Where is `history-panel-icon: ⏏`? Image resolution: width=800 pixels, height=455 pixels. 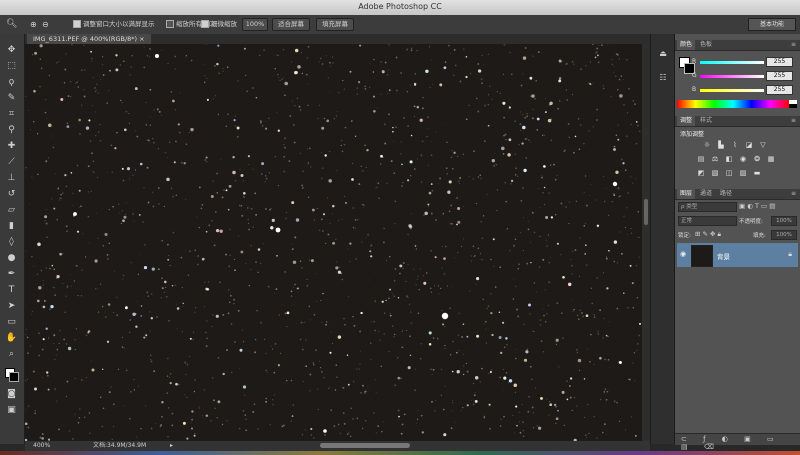 history-panel-icon: ⏏ is located at coordinates (663, 54).